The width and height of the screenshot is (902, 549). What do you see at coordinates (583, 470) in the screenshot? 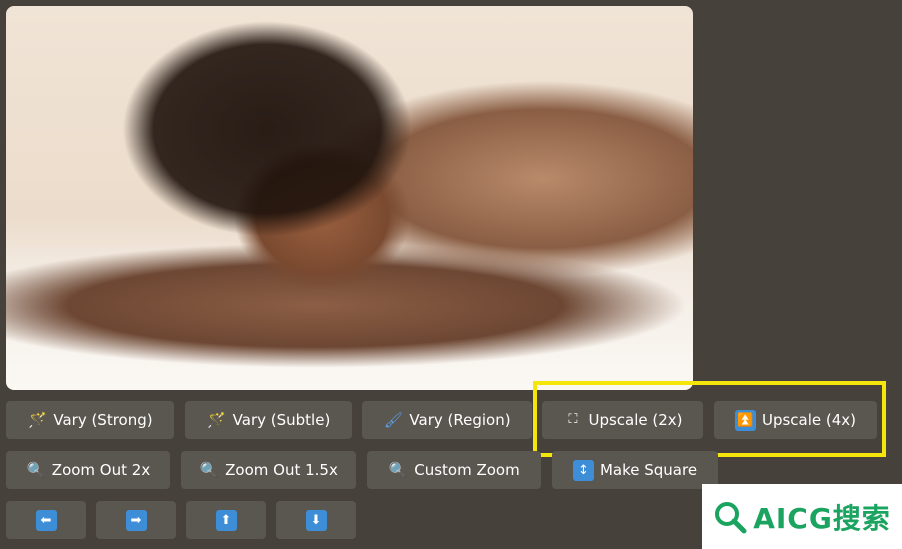
I see `up-down-arrow-icon: ↕` at bounding box center [583, 470].